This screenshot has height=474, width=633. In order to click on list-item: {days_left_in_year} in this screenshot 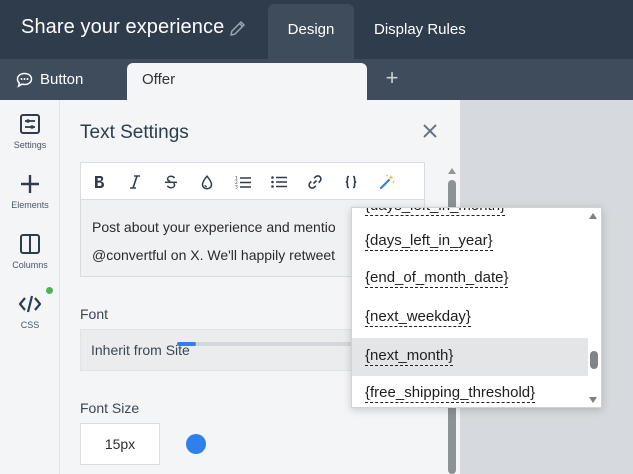, I will do `click(470, 242)`.